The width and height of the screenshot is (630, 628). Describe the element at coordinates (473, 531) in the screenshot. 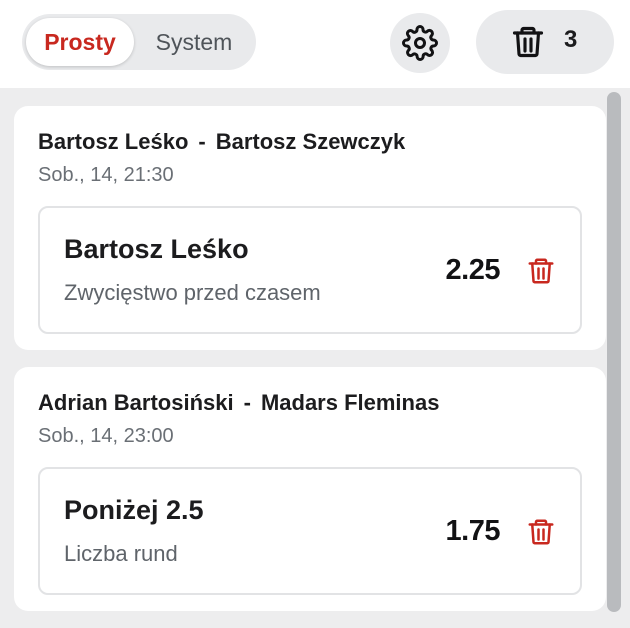

I see `odds-value: 1.75` at that location.